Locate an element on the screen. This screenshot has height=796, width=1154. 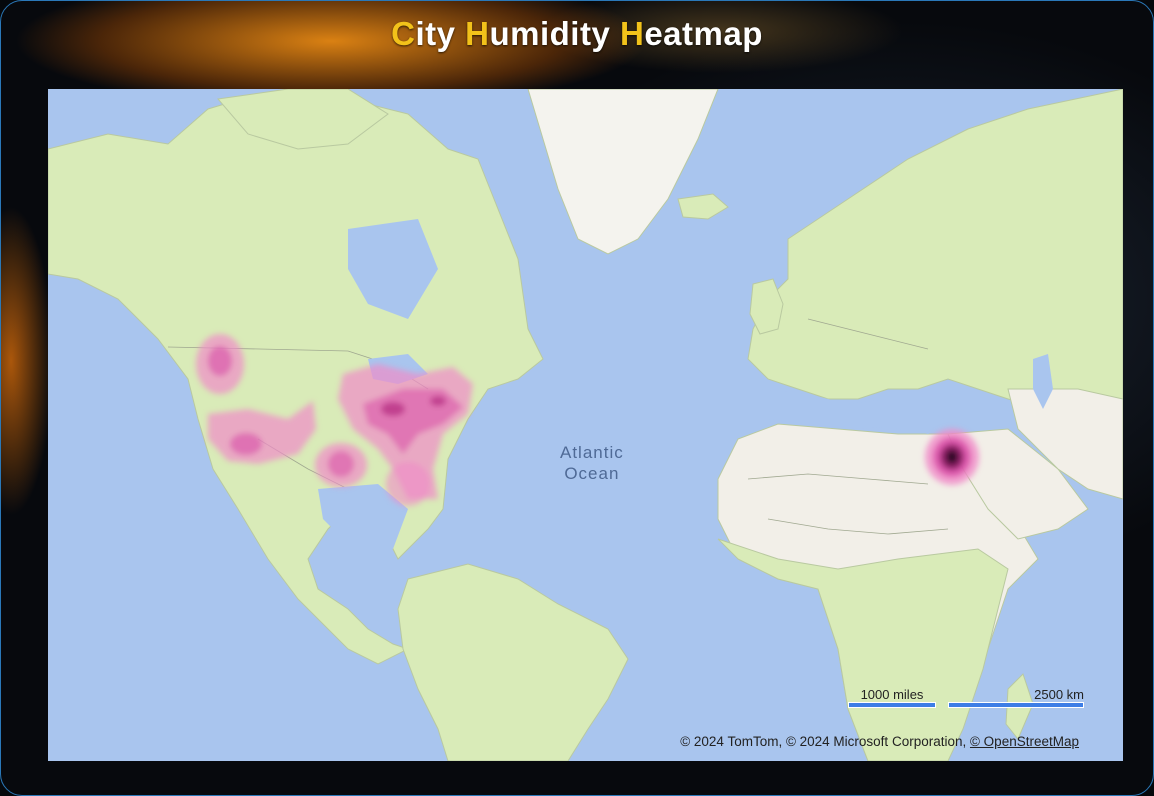
scale-km-bar is located at coordinates (1016, 705).